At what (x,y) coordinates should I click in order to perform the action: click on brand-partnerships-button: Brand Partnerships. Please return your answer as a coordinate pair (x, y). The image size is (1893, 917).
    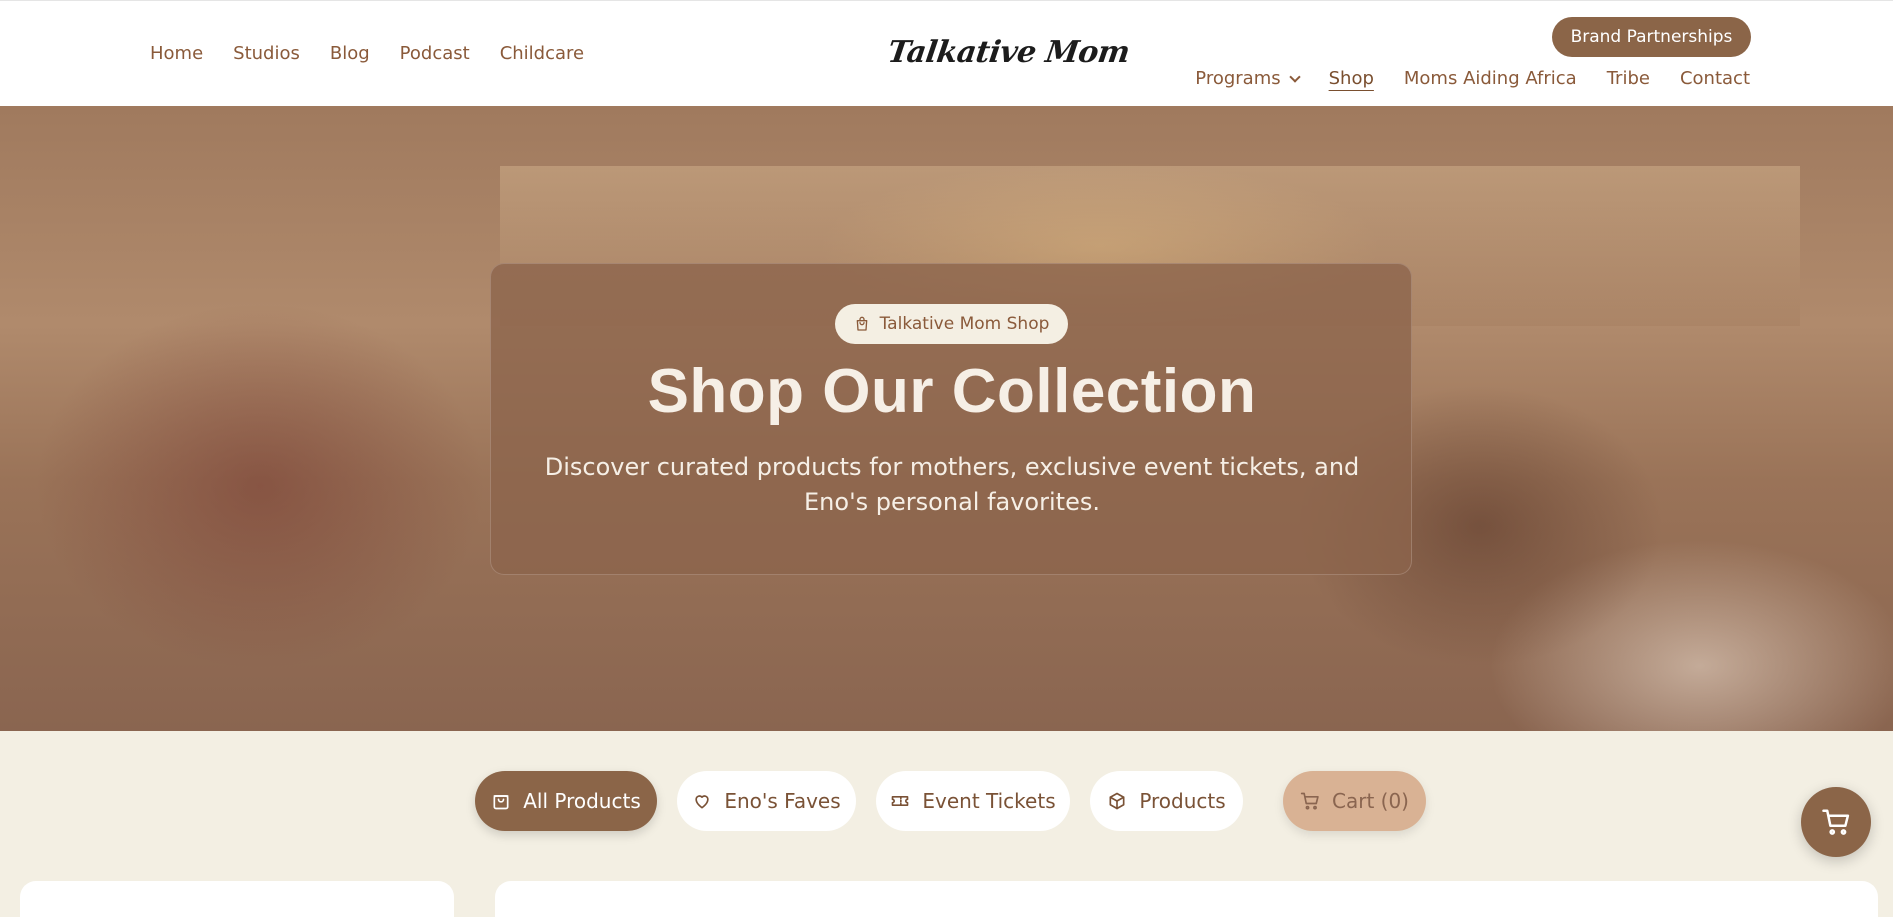
    Looking at the image, I should click on (1651, 37).